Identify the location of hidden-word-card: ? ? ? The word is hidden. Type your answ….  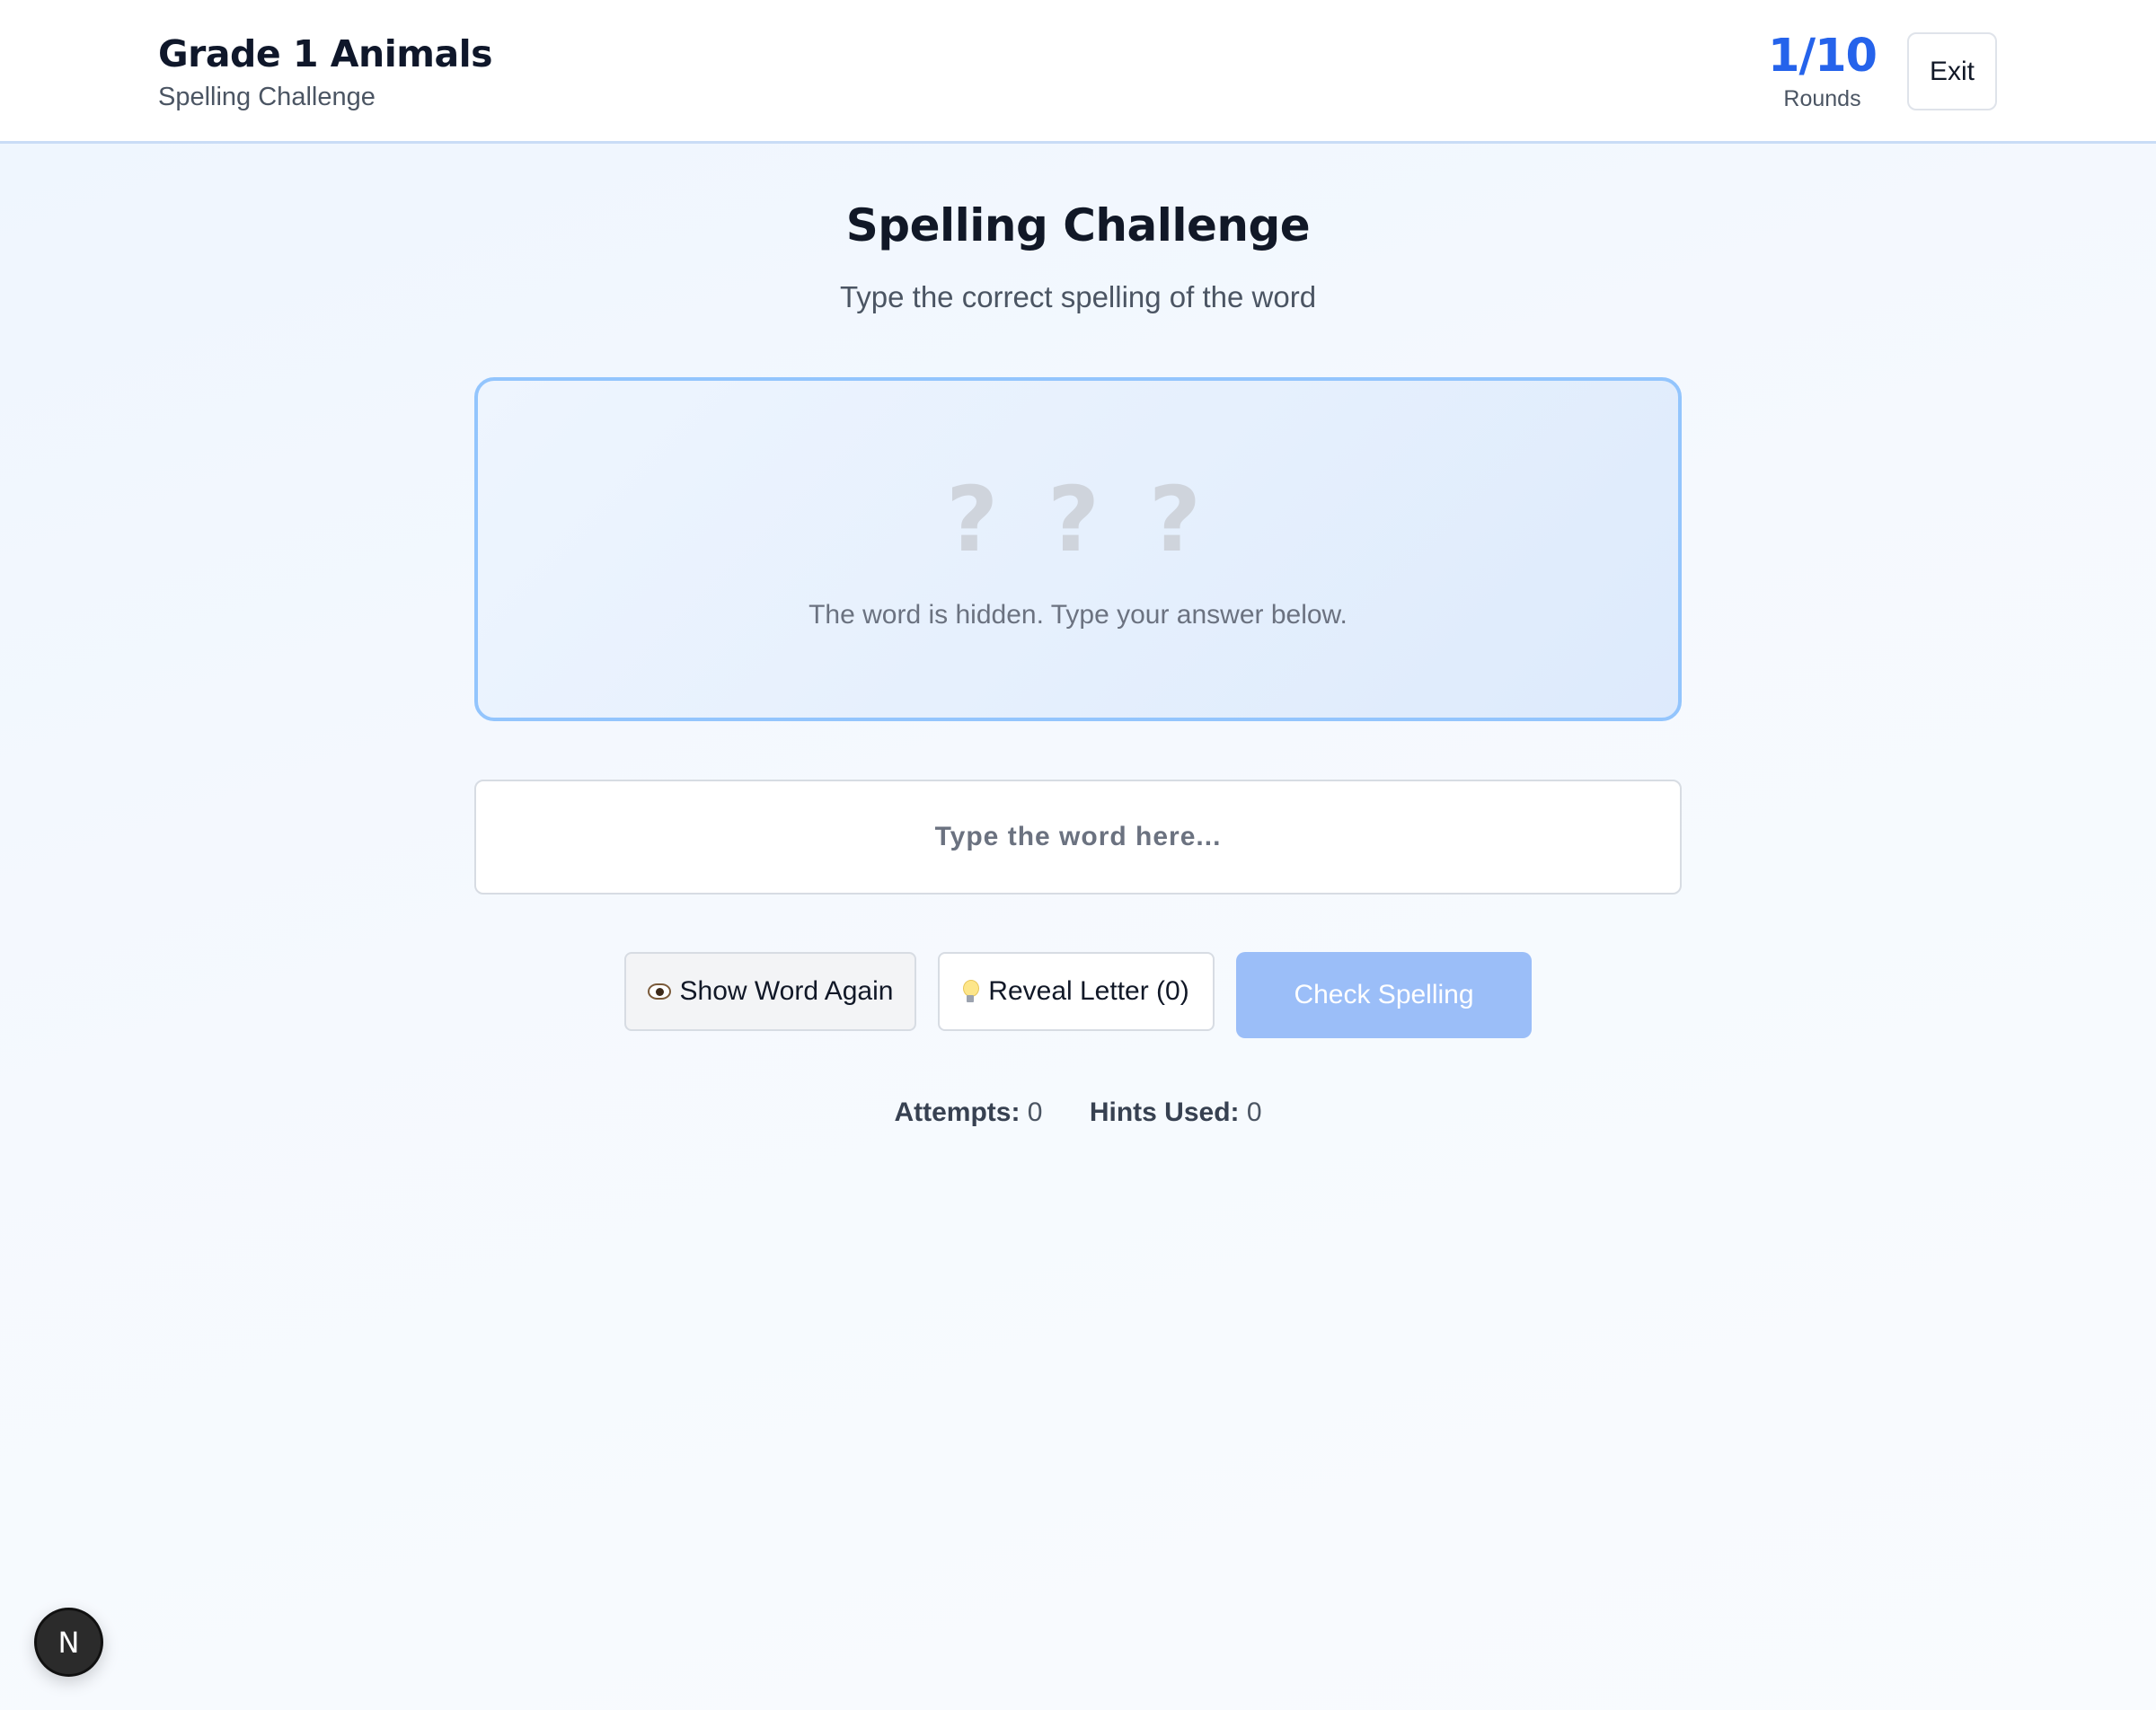
(1078, 549).